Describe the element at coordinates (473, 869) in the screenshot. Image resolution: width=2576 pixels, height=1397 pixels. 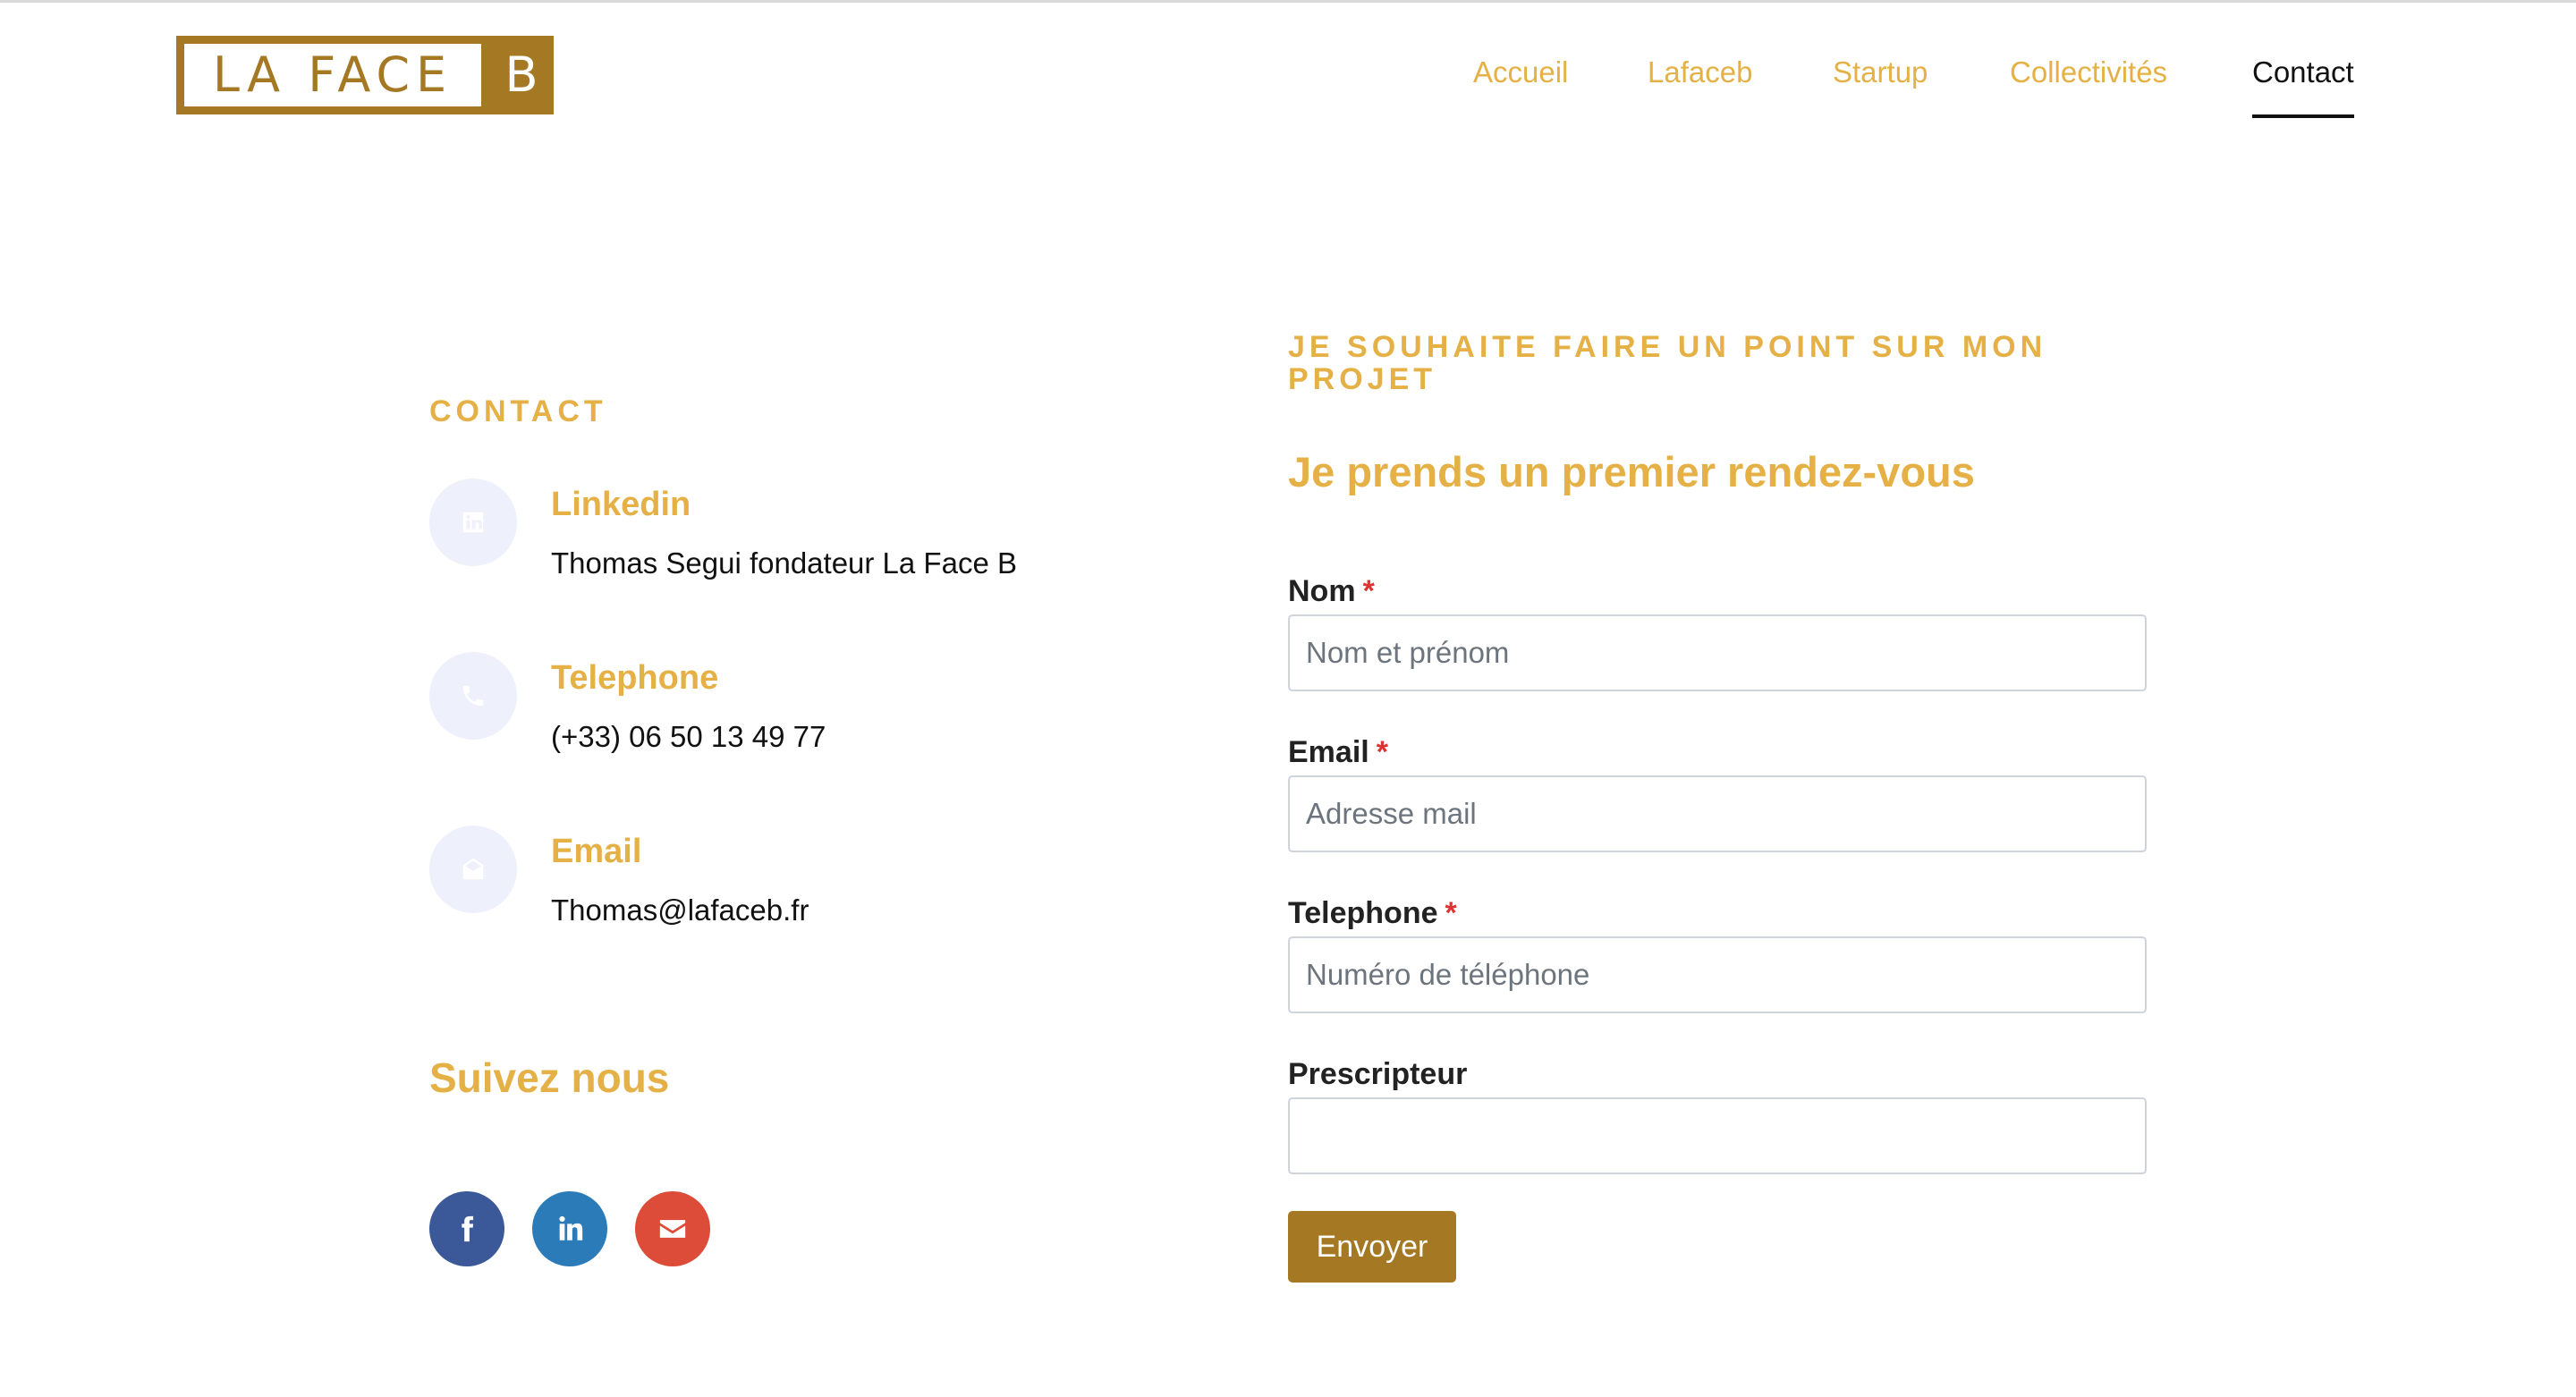
I see `envelope-open-icon` at that location.